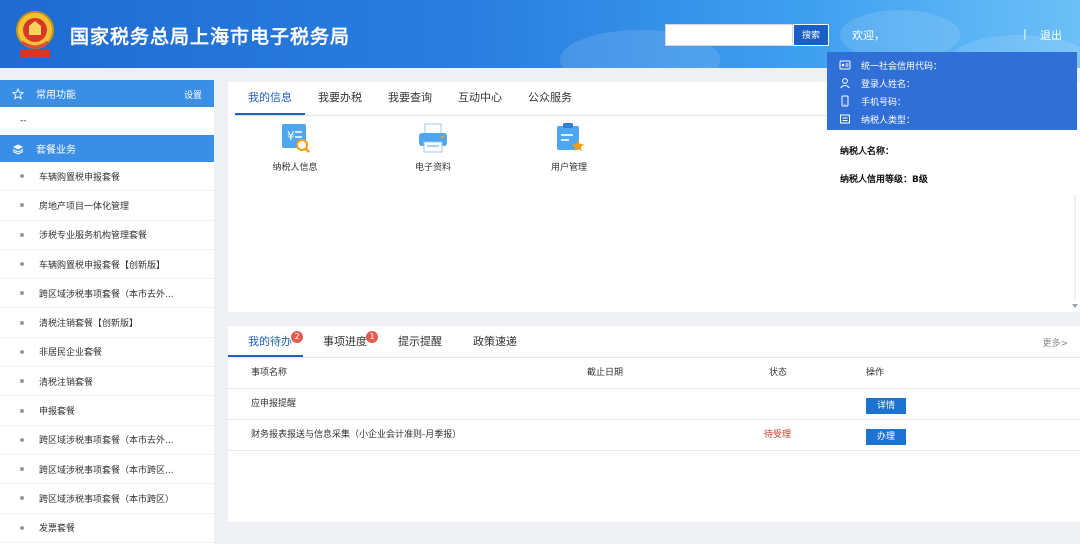 The width and height of the screenshot is (1080, 544). What do you see at coordinates (102, 265) in the screenshot?
I see `sidebar-item-label: 车辆购置税申报套餐【创新版】` at bounding box center [102, 265].